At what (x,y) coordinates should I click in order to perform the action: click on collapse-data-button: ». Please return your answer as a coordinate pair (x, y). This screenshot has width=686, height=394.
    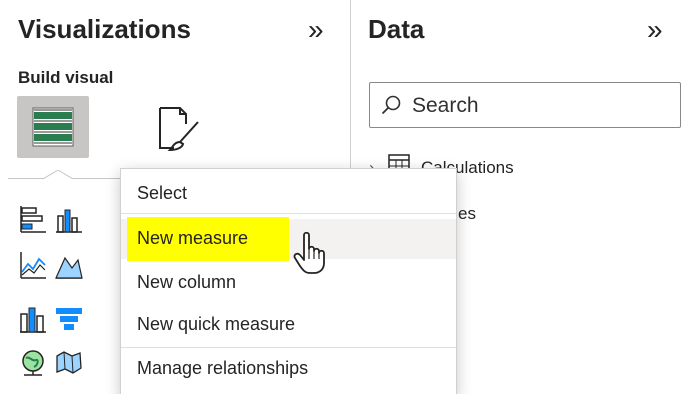
    Looking at the image, I should click on (655, 30).